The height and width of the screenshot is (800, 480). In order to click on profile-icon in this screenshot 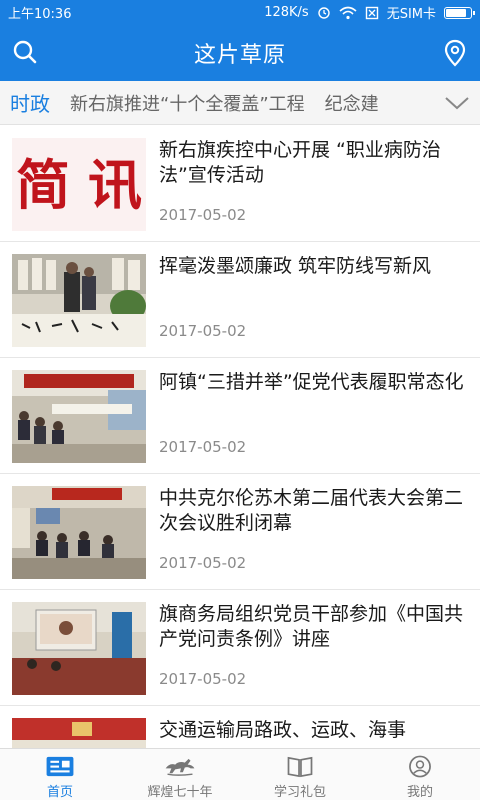, I will do `click(420, 766)`.